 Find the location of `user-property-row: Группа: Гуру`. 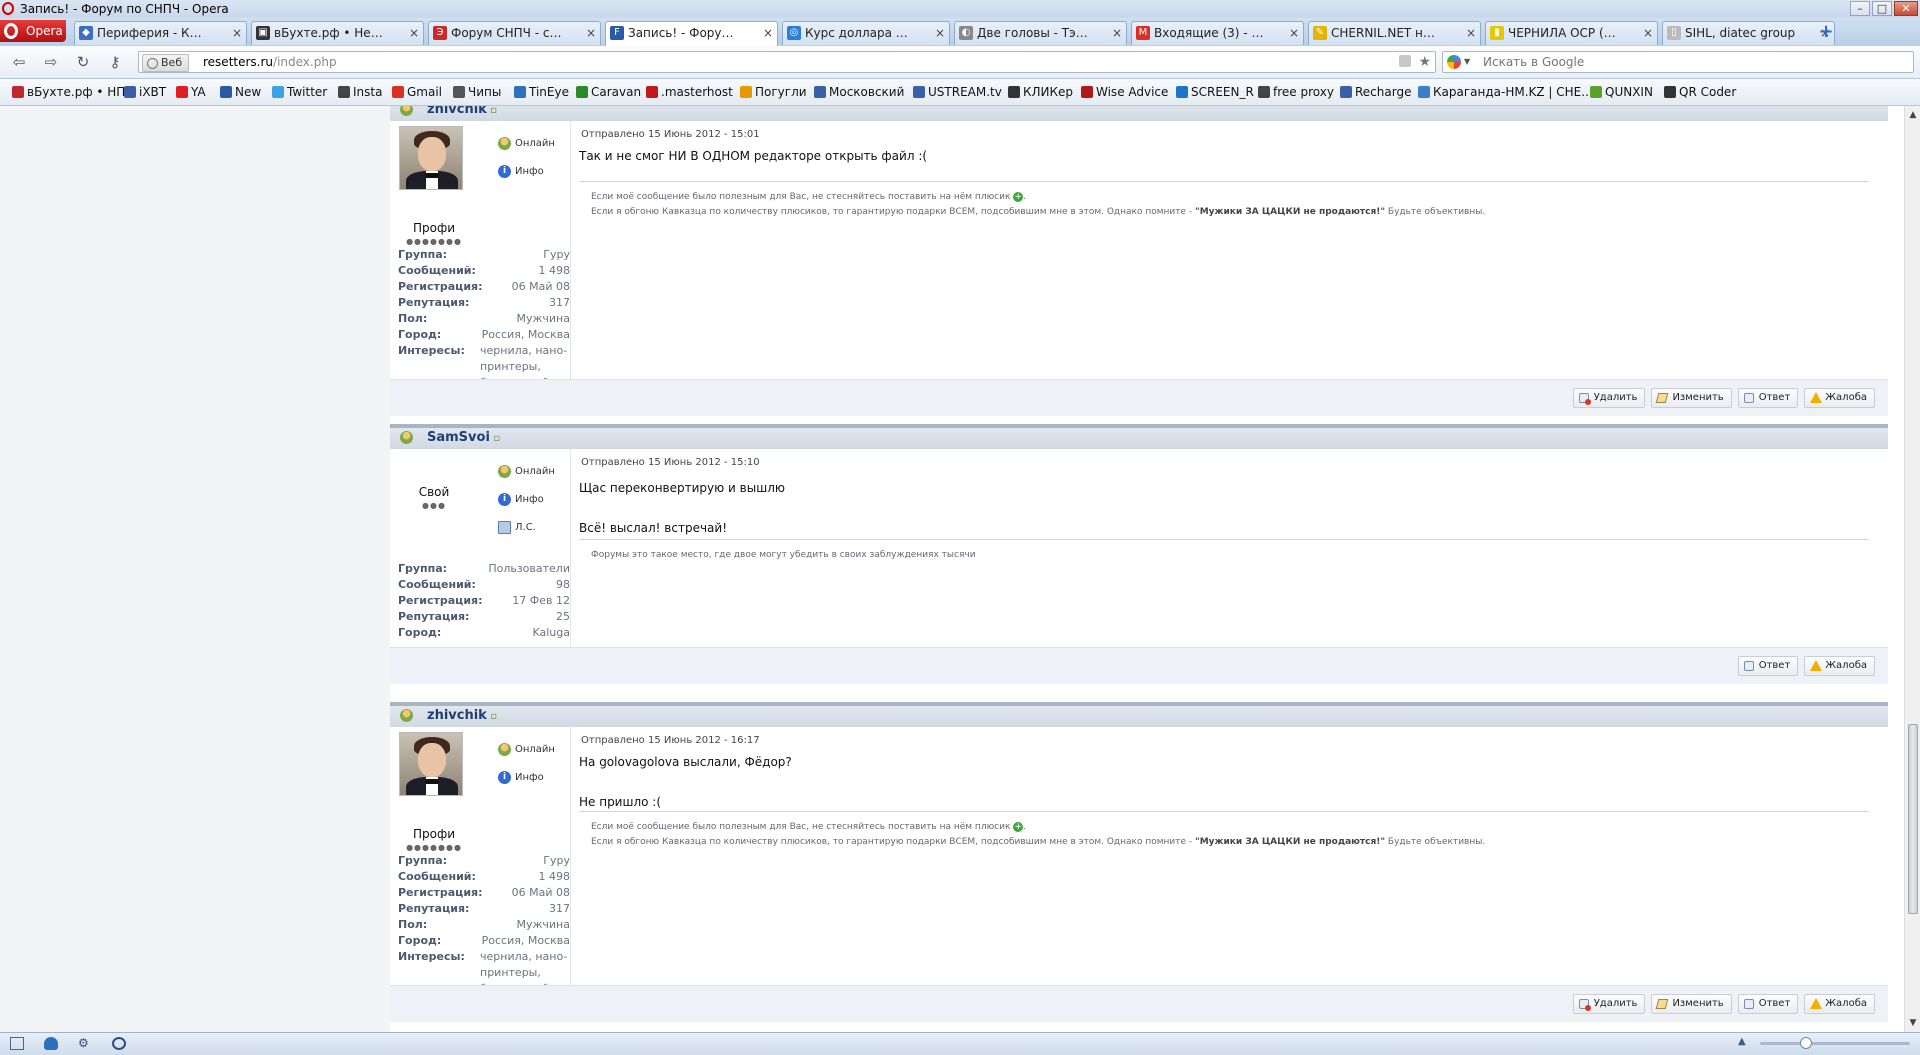

user-property-row: Группа: Гуру is located at coordinates (484, 861).